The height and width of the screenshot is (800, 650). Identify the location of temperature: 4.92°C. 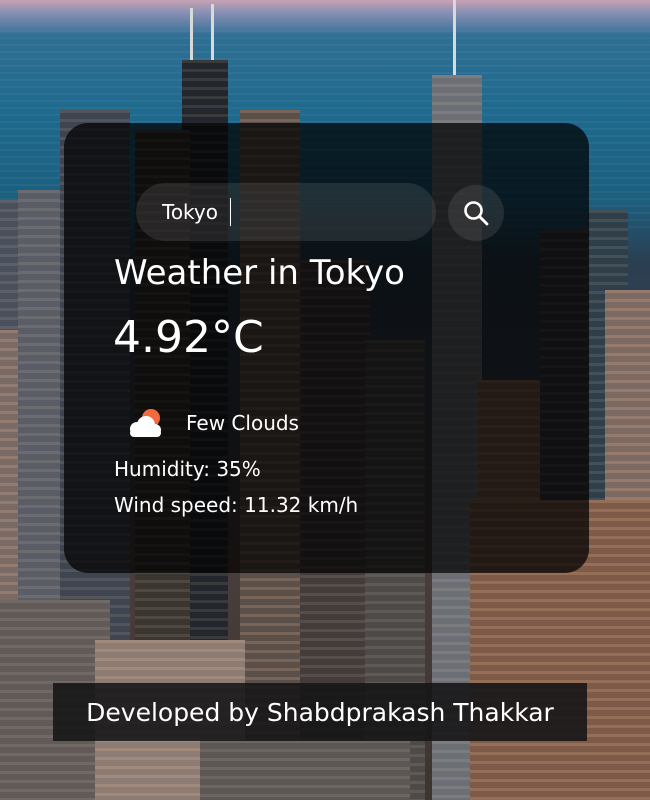
(188, 337).